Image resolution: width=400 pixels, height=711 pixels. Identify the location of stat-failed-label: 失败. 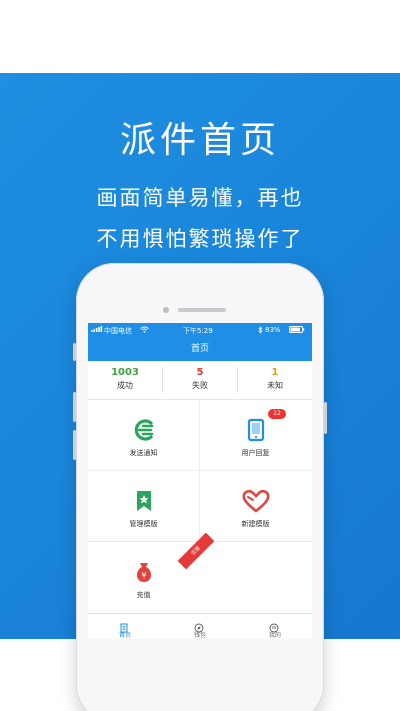
(200, 385).